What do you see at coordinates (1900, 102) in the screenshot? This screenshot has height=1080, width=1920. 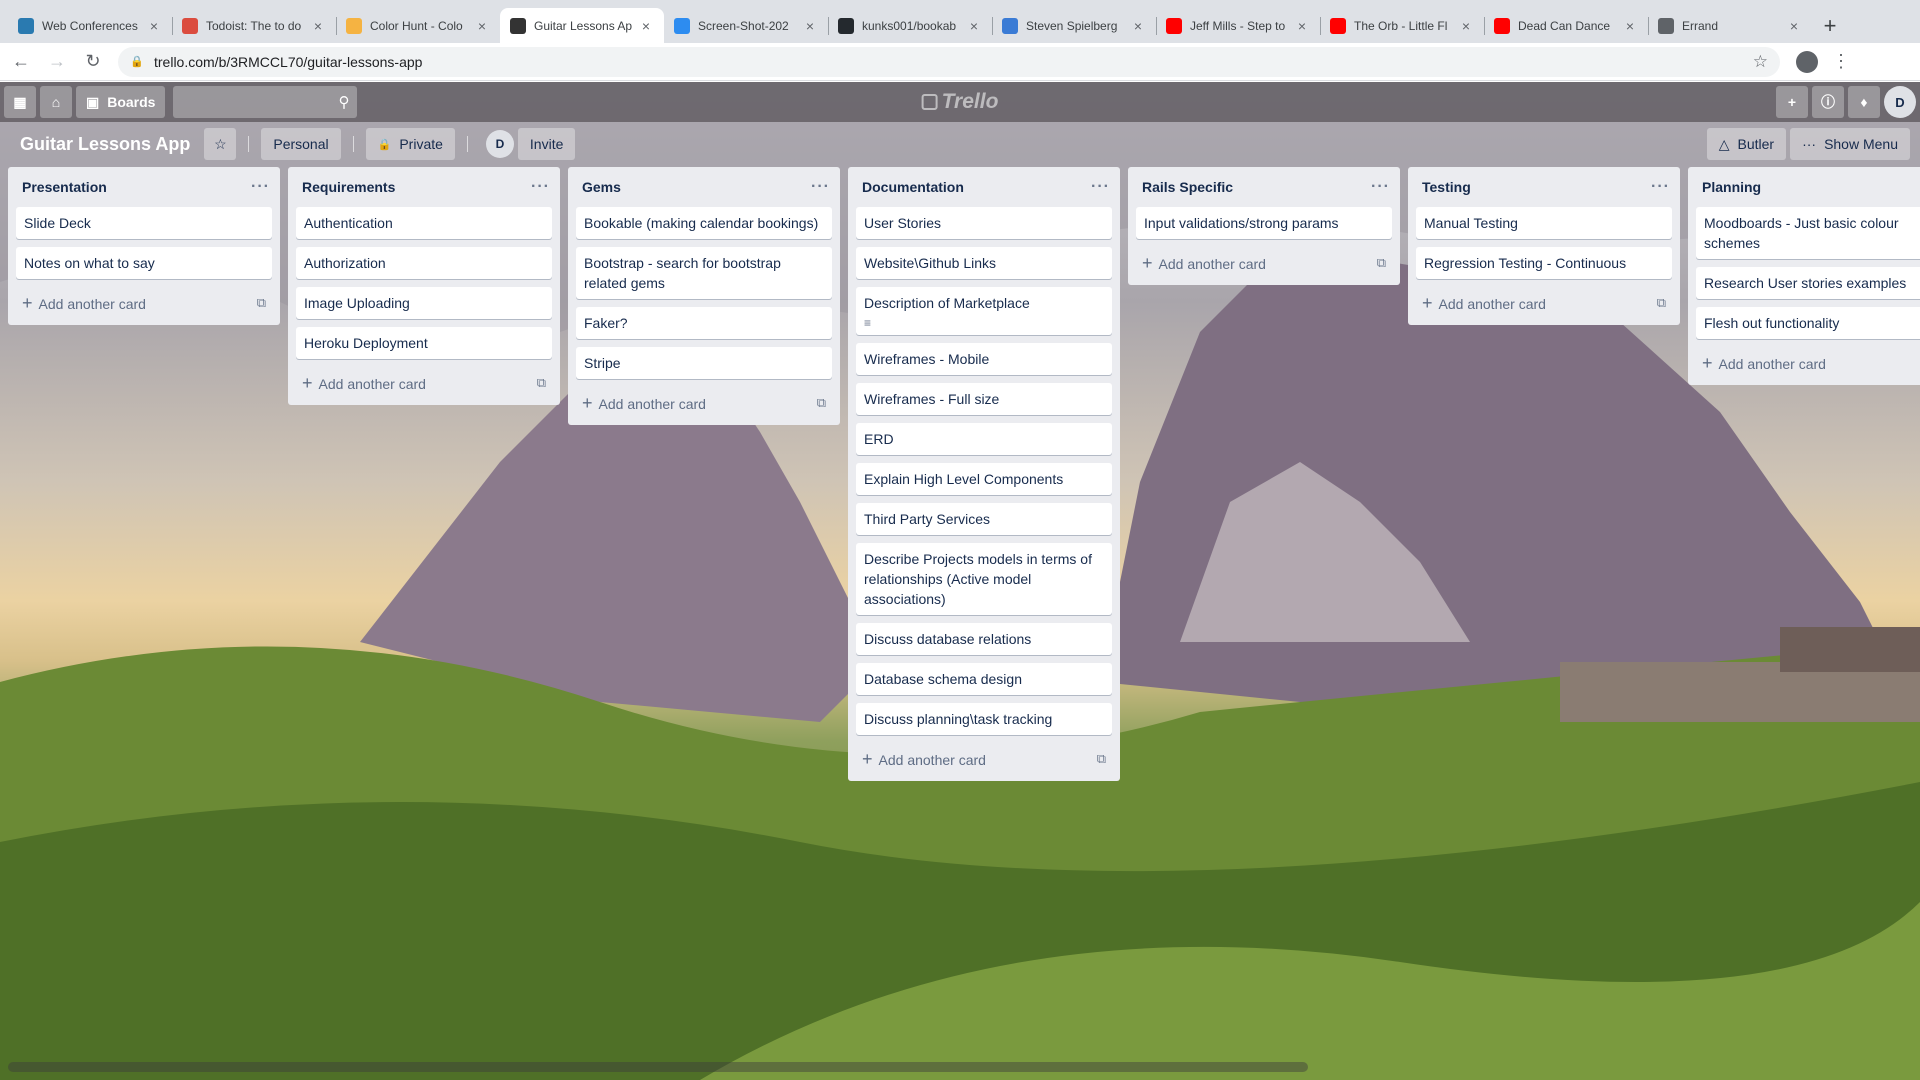 I see `user-avatar: D` at bounding box center [1900, 102].